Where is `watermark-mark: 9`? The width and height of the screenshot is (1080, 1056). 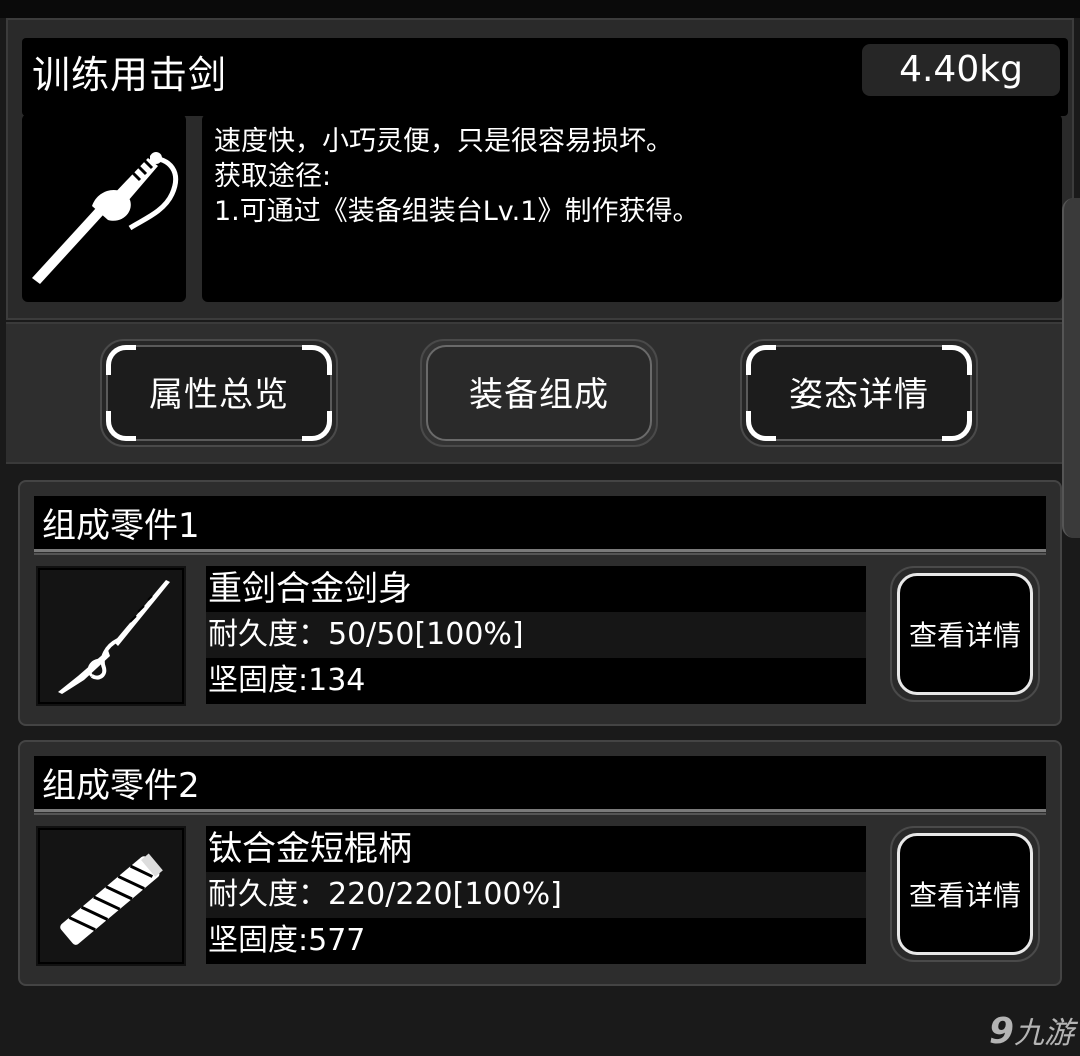 watermark-mark: 9 is located at coordinates (1001, 1031).